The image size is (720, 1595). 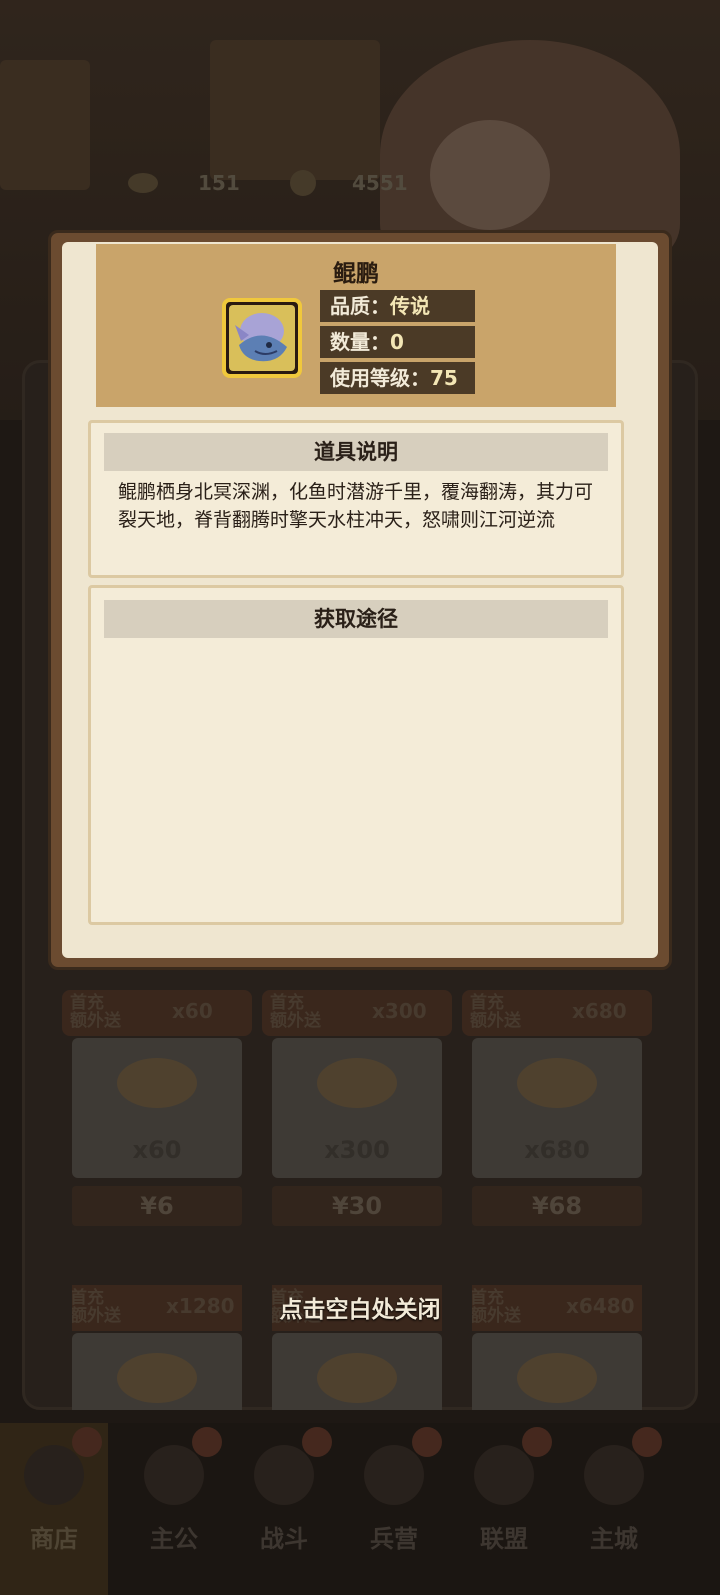 What do you see at coordinates (356, 274) in the screenshot?
I see `item-name: 鲲鹏` at bounding box center [356, 274].